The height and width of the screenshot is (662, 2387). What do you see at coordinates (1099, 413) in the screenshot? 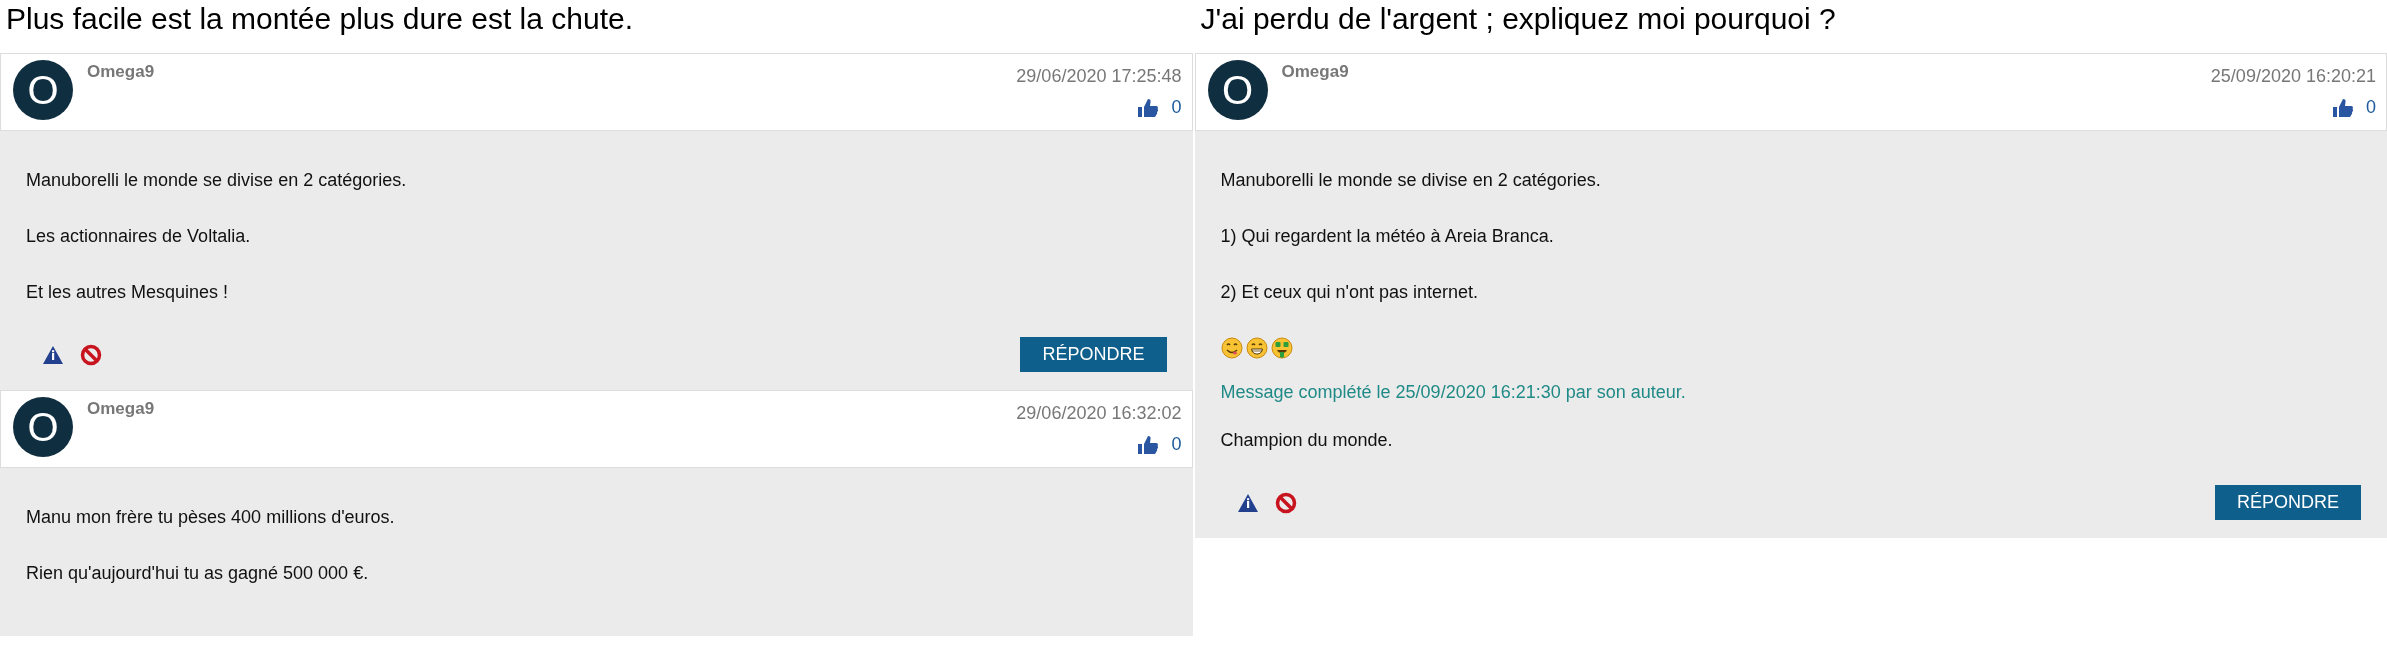
I see `post-date: 29/06/2020 16:32:02` at bounding box center [1099, 413].